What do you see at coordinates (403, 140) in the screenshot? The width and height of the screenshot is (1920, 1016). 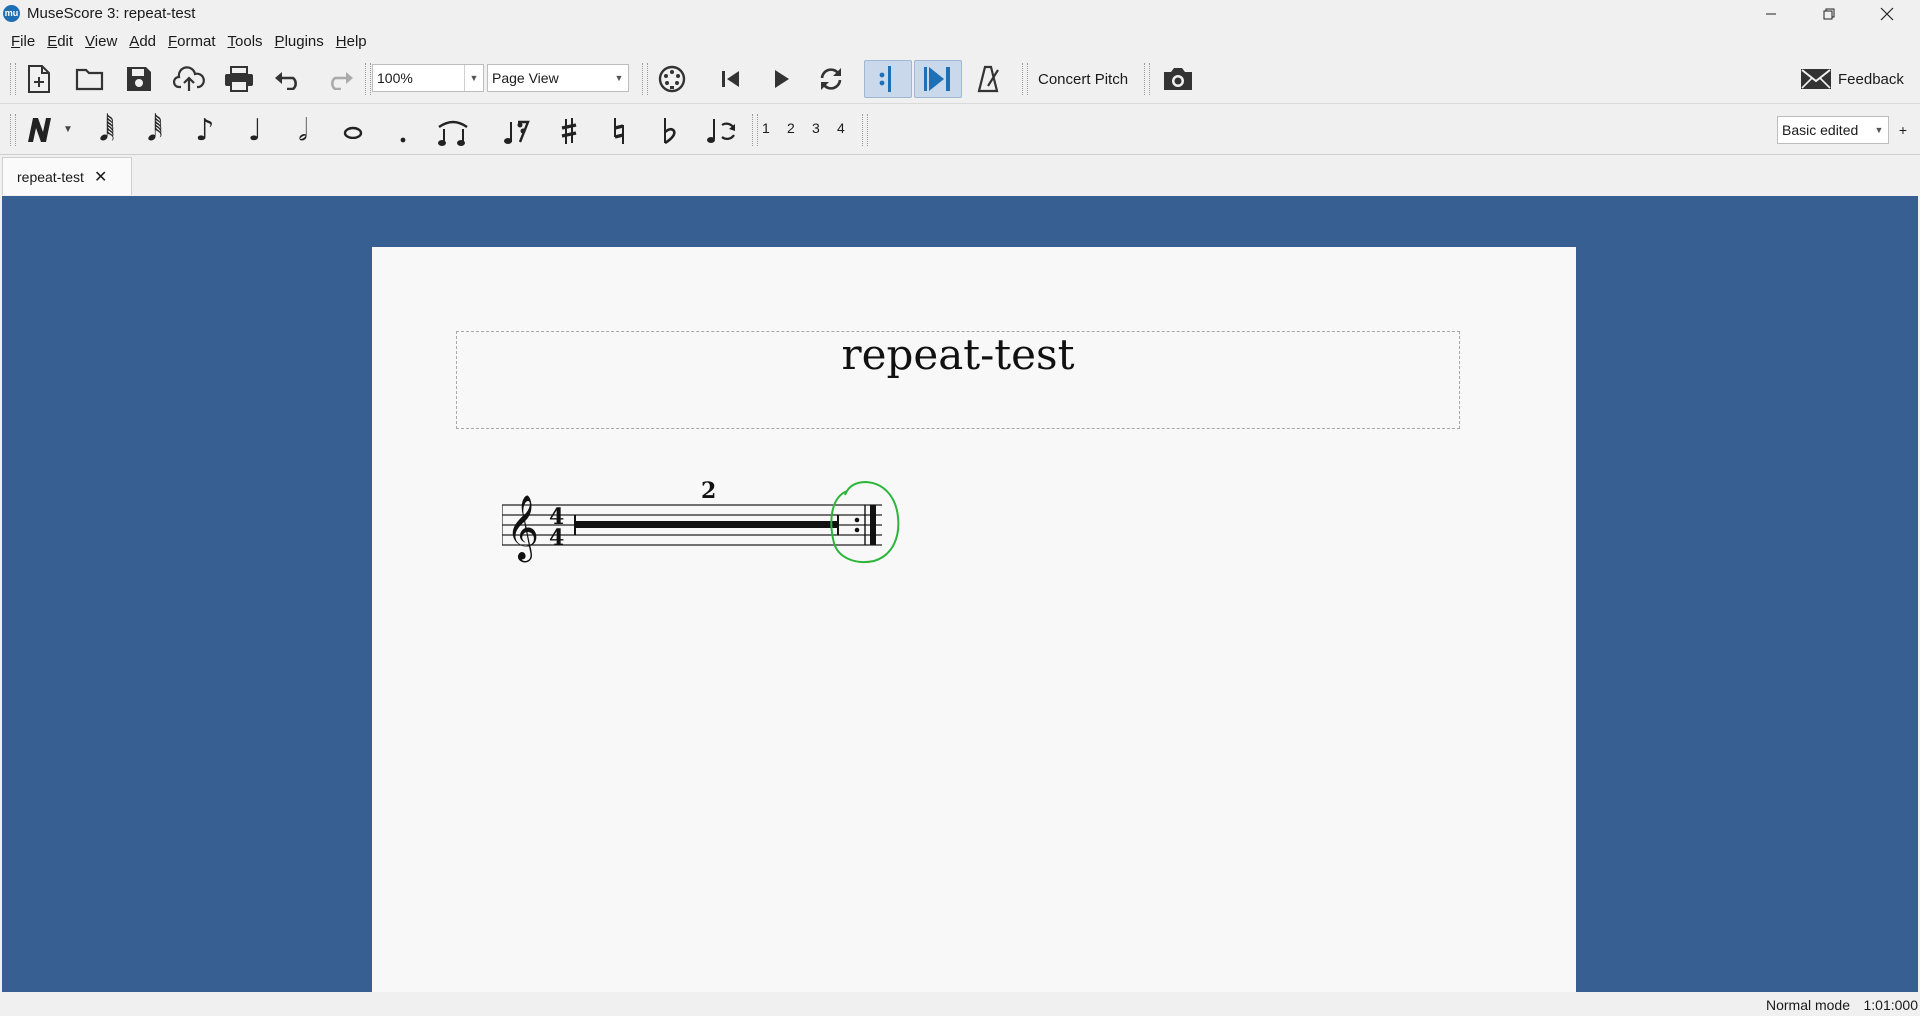 I see `dot-icon` at bounding box center [403, 140].